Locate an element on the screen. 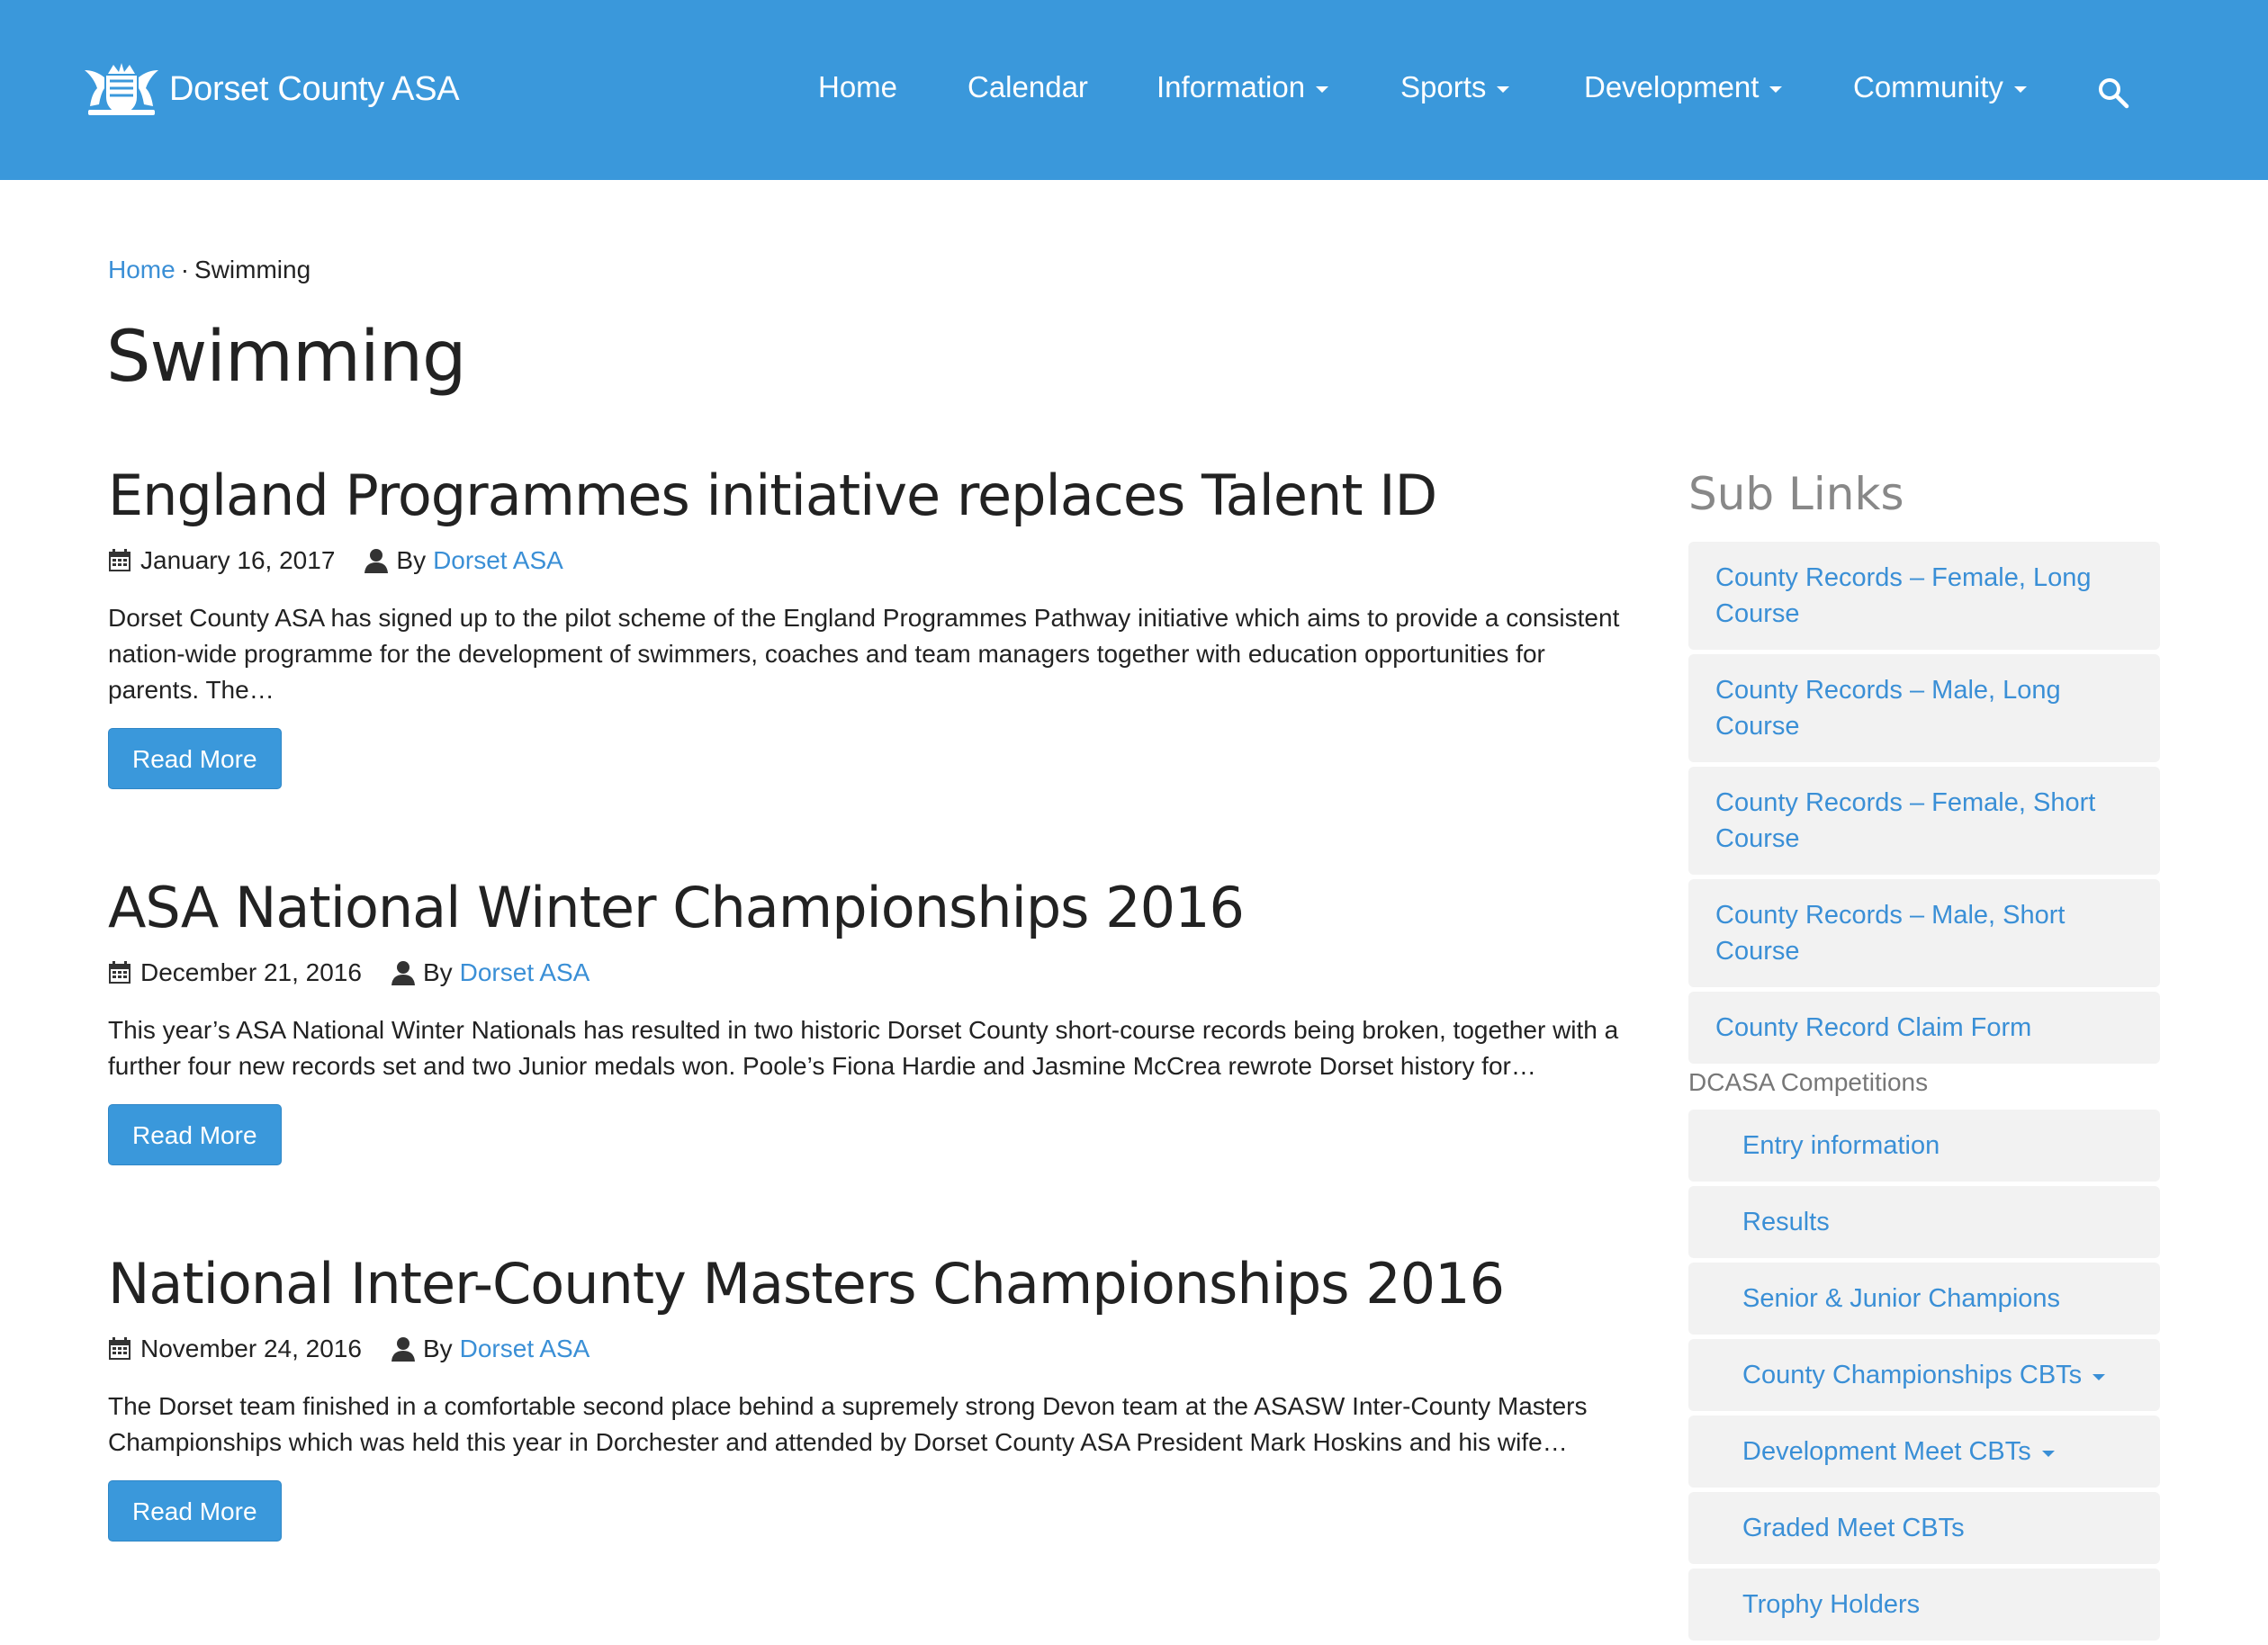  nav-sports: Sports is located at coordinates (1455, 87).